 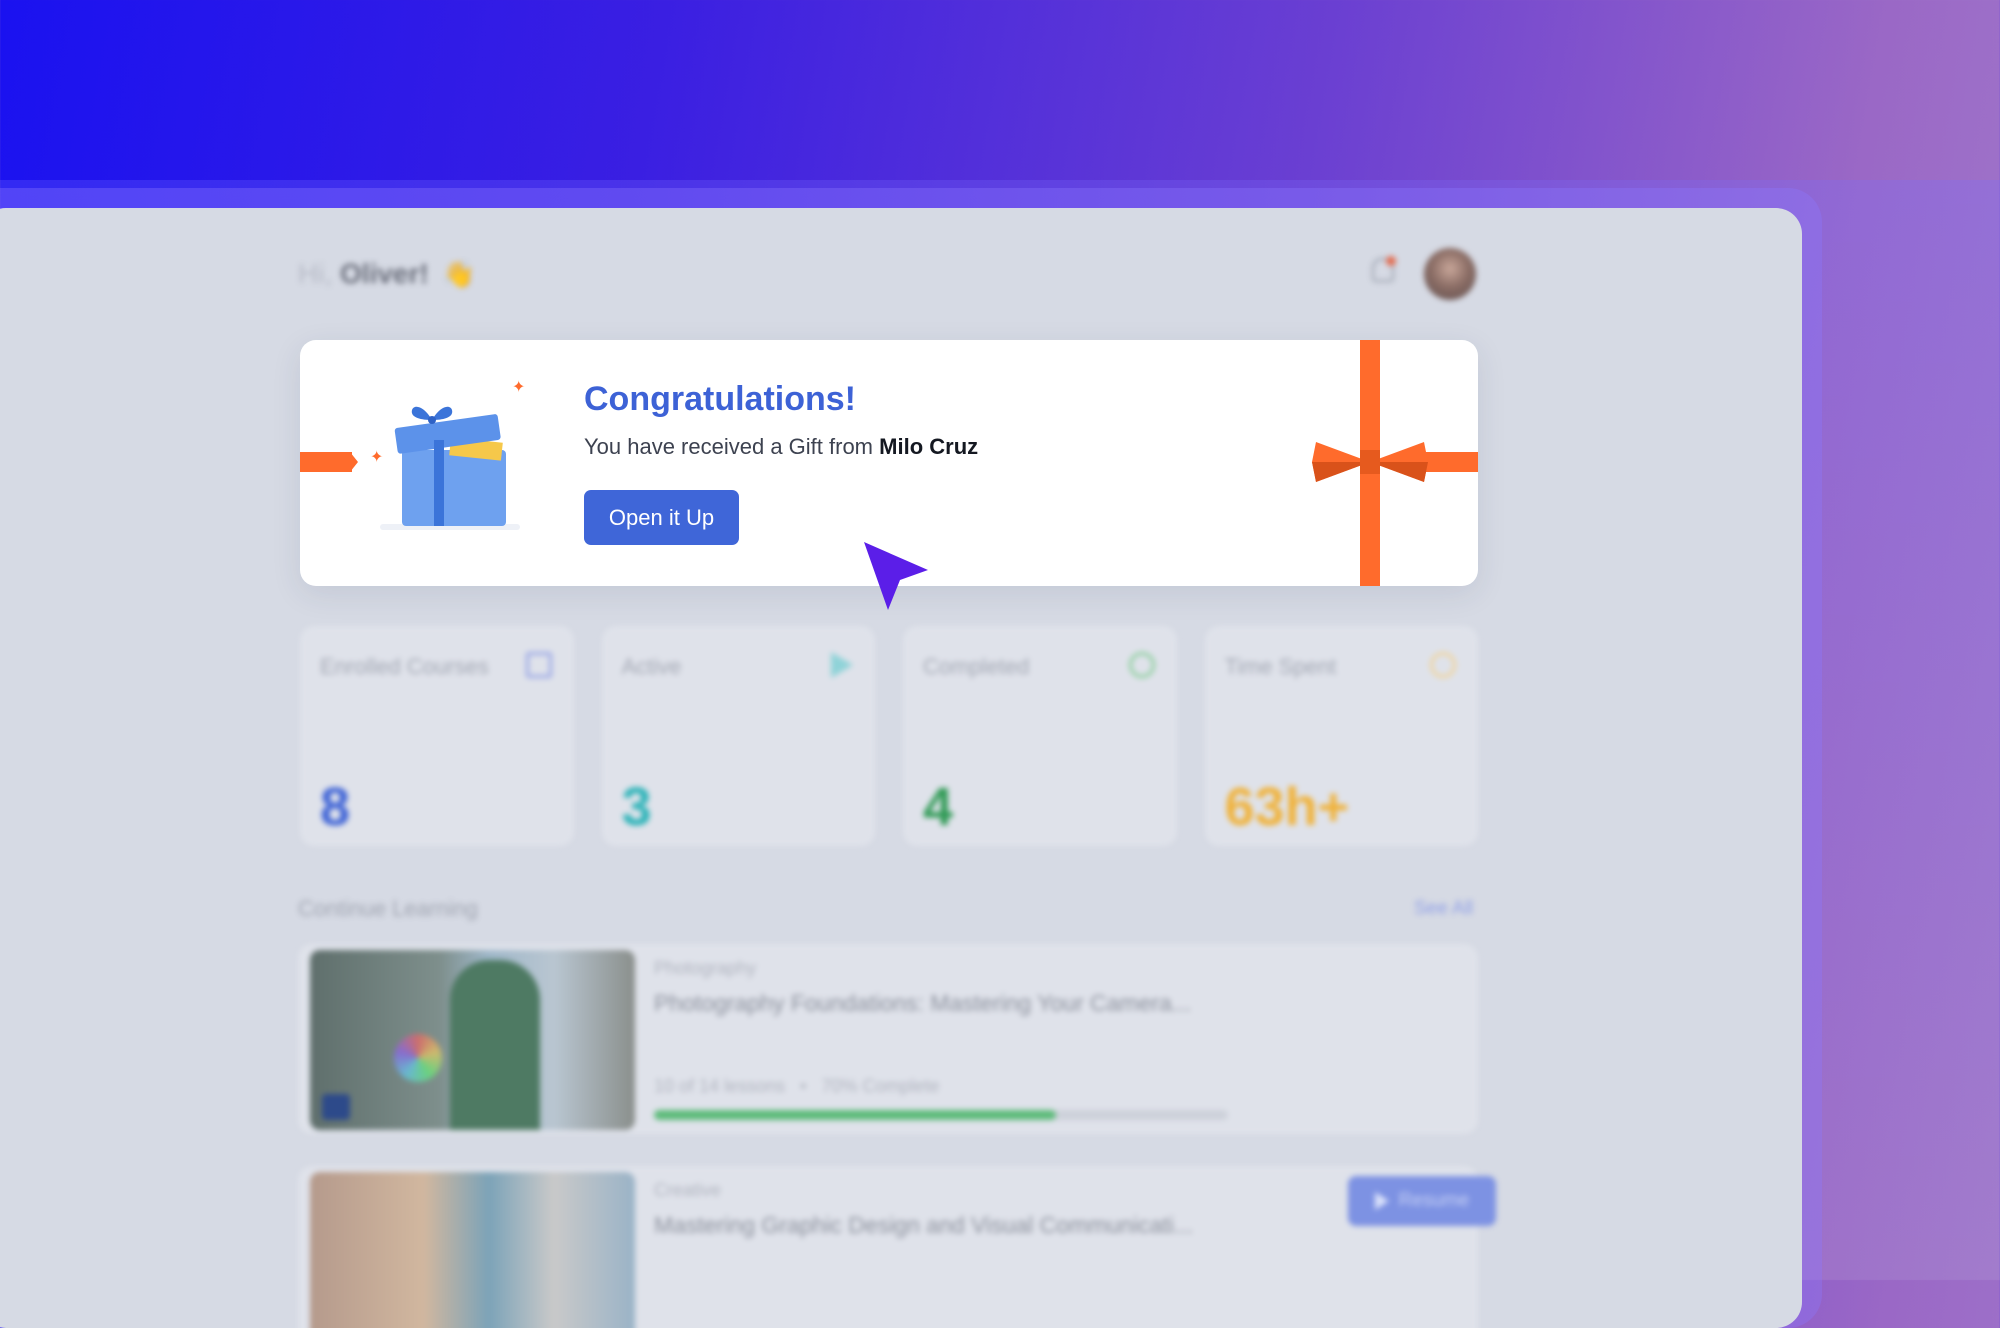 What do you see at coordinates (1280, 666) in the screenshot?
I see `stat-label: Time Spent` at bounding box center [1280, 666].